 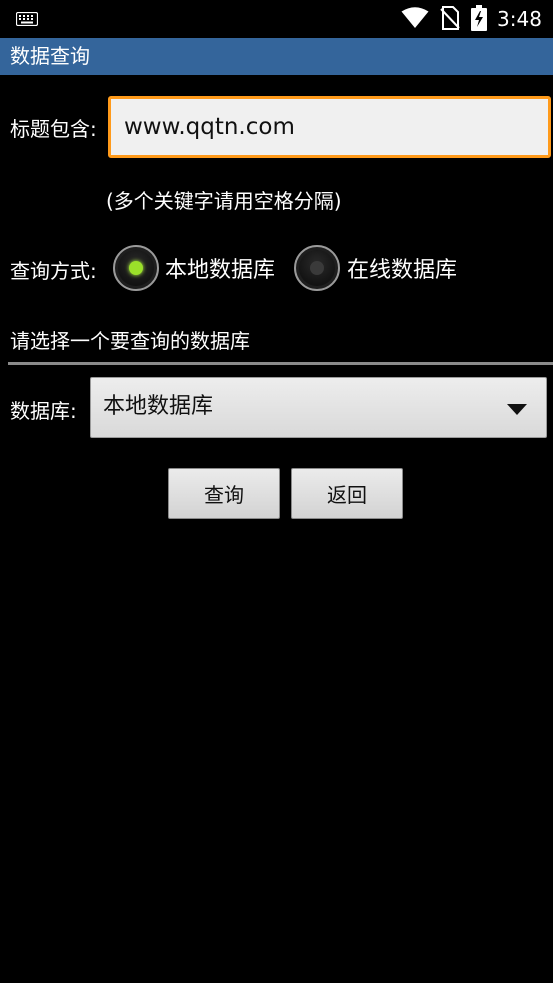 I want to click on keyword-hint: (多个关键字请用空格分隔), so click(x=224, y=201).